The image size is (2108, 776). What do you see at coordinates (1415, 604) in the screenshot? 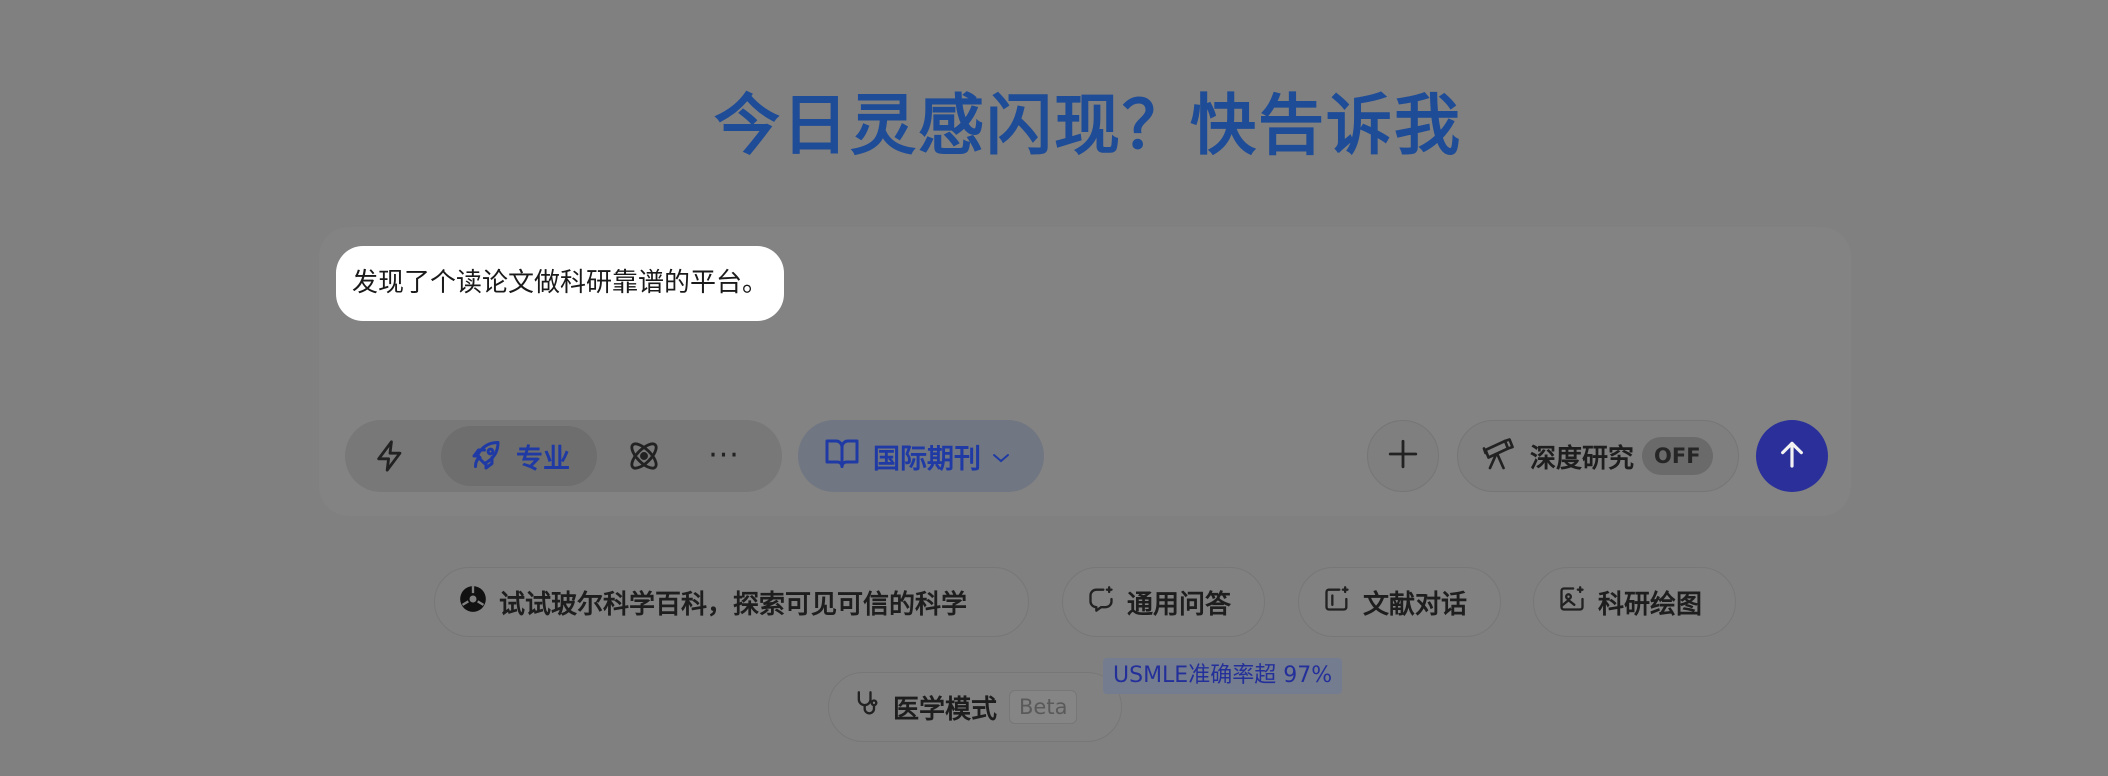
I see `suggestion-literature-chat-label: 文献对话` at bounding box center [1415, 604].